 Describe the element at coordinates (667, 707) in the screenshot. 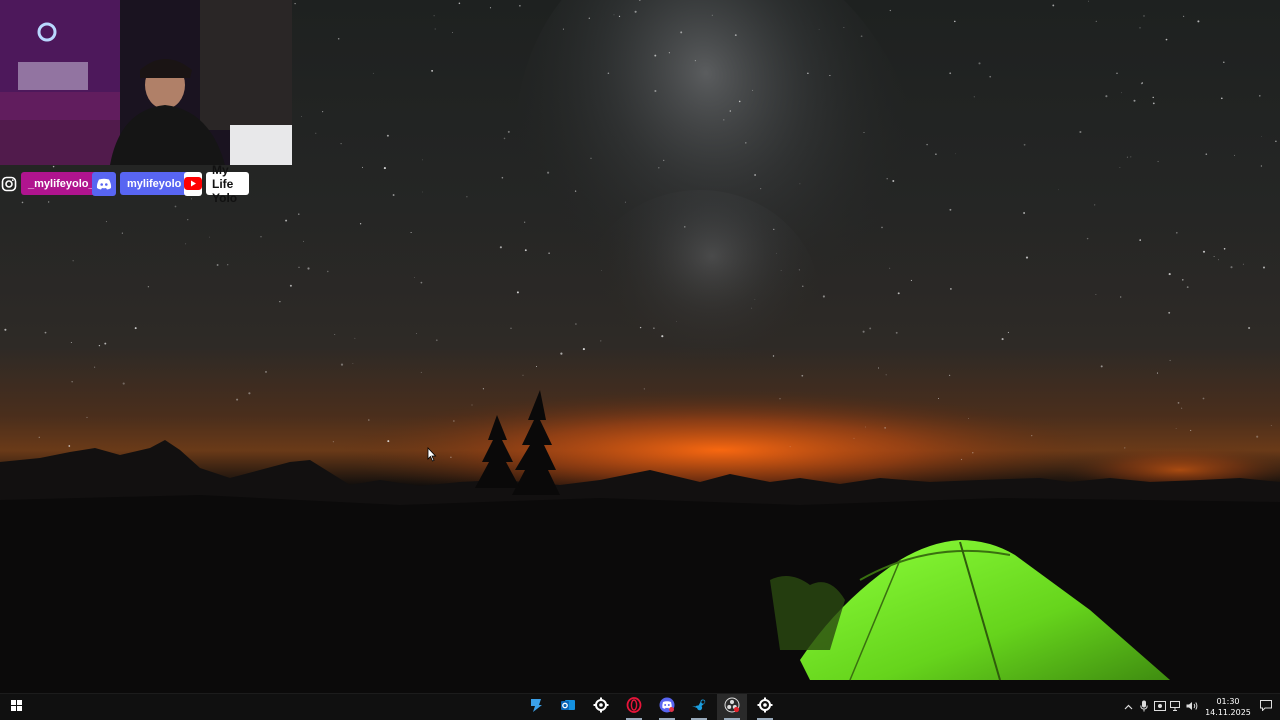

I see `taskbar-app-discord` at that location.